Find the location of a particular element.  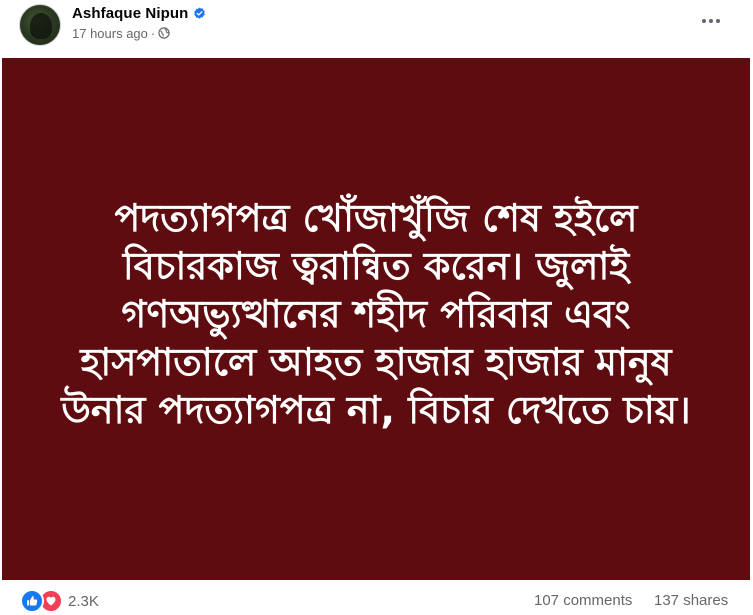

image-text-line: পদত্যাগপত্র খোঁজাখুঁজি শেষ হইলে is located at coordinates (376, 218).